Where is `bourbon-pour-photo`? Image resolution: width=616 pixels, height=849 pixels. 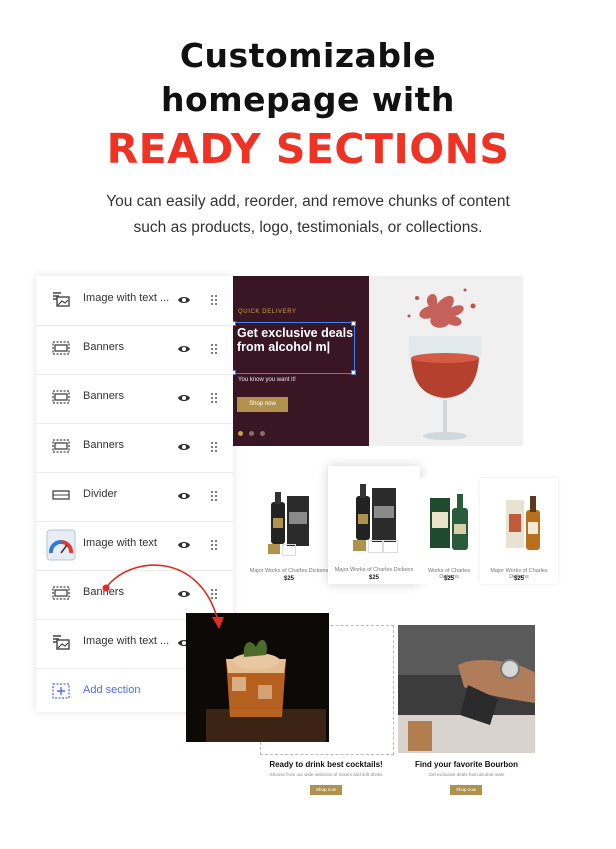 bourbon-pour-photo is located at coordinates (466, 689).